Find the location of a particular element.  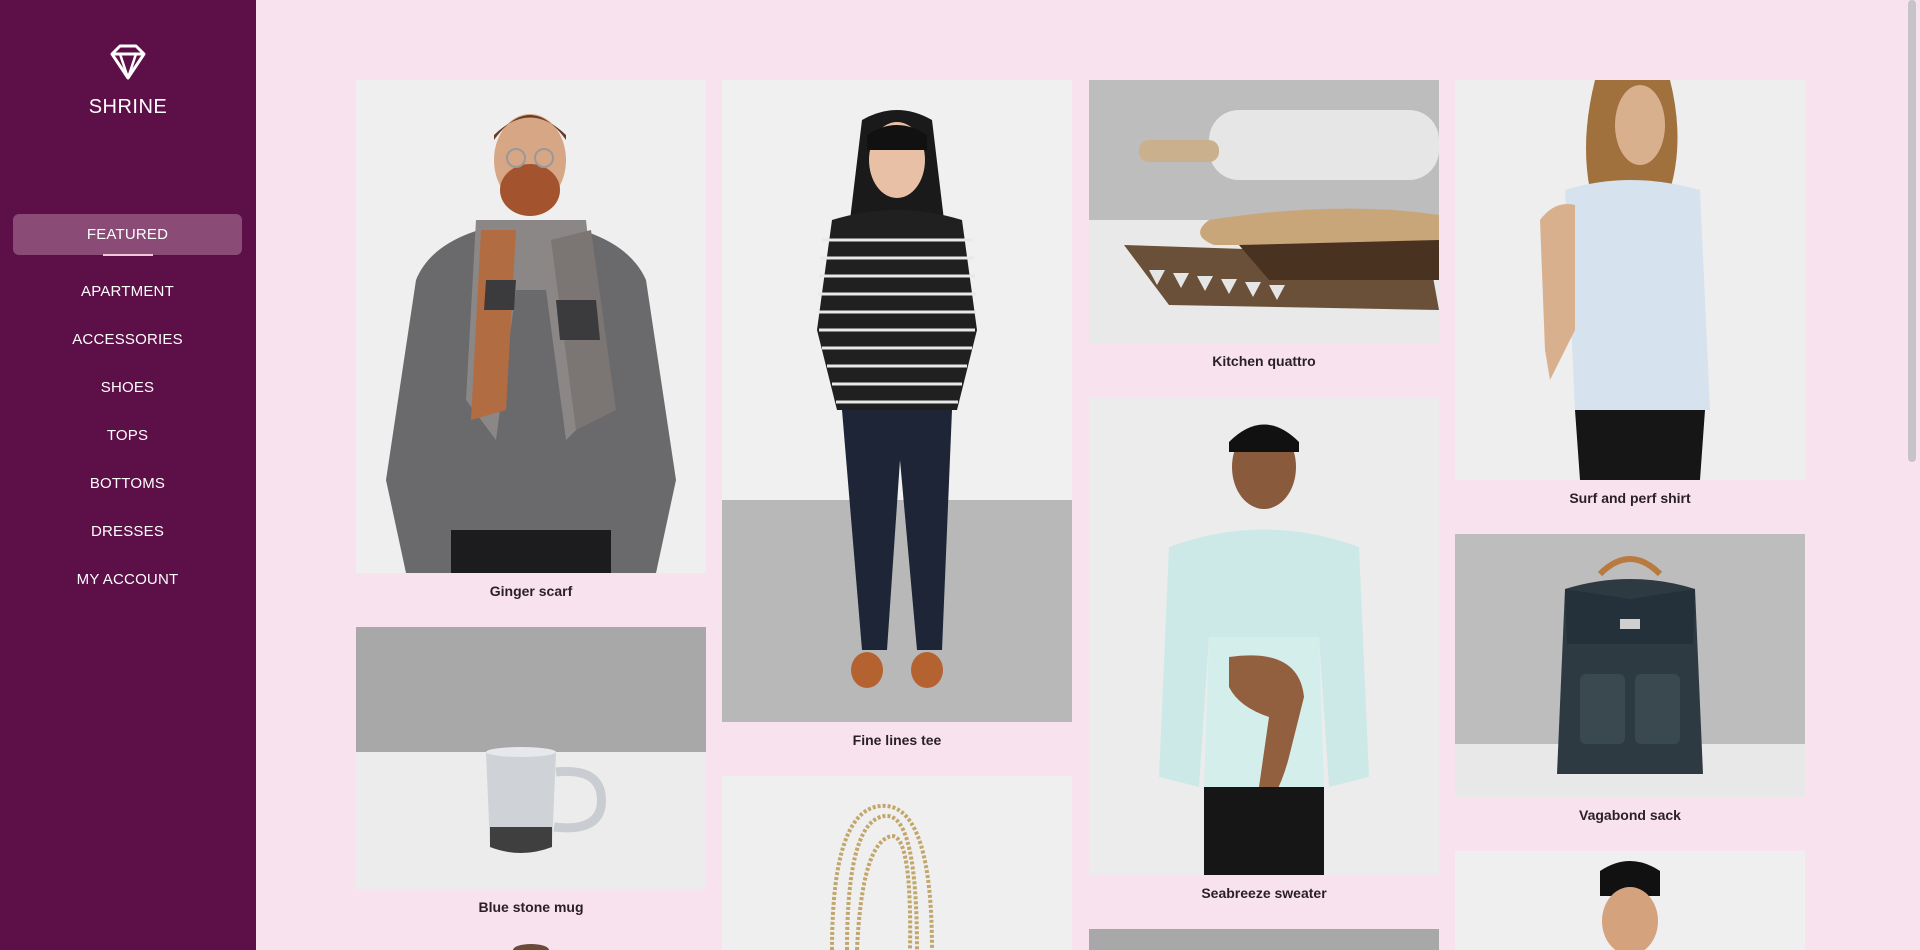

nav-item-shoes: SHOES is located at coordinates (127, 387).